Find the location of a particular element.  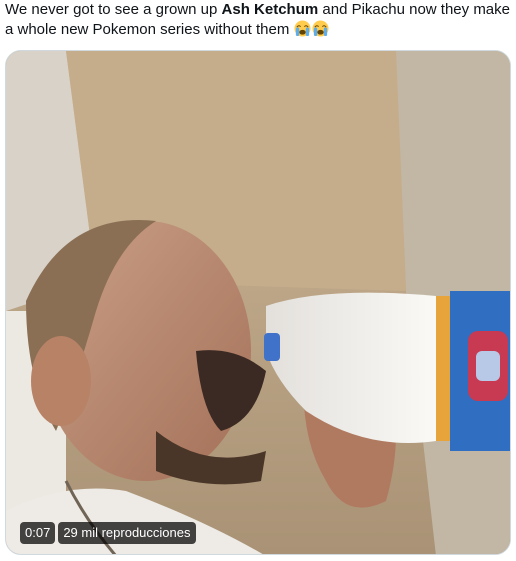

video-overlay: 0:07 29 mil reproducciones is located at coordinates (108, 533).